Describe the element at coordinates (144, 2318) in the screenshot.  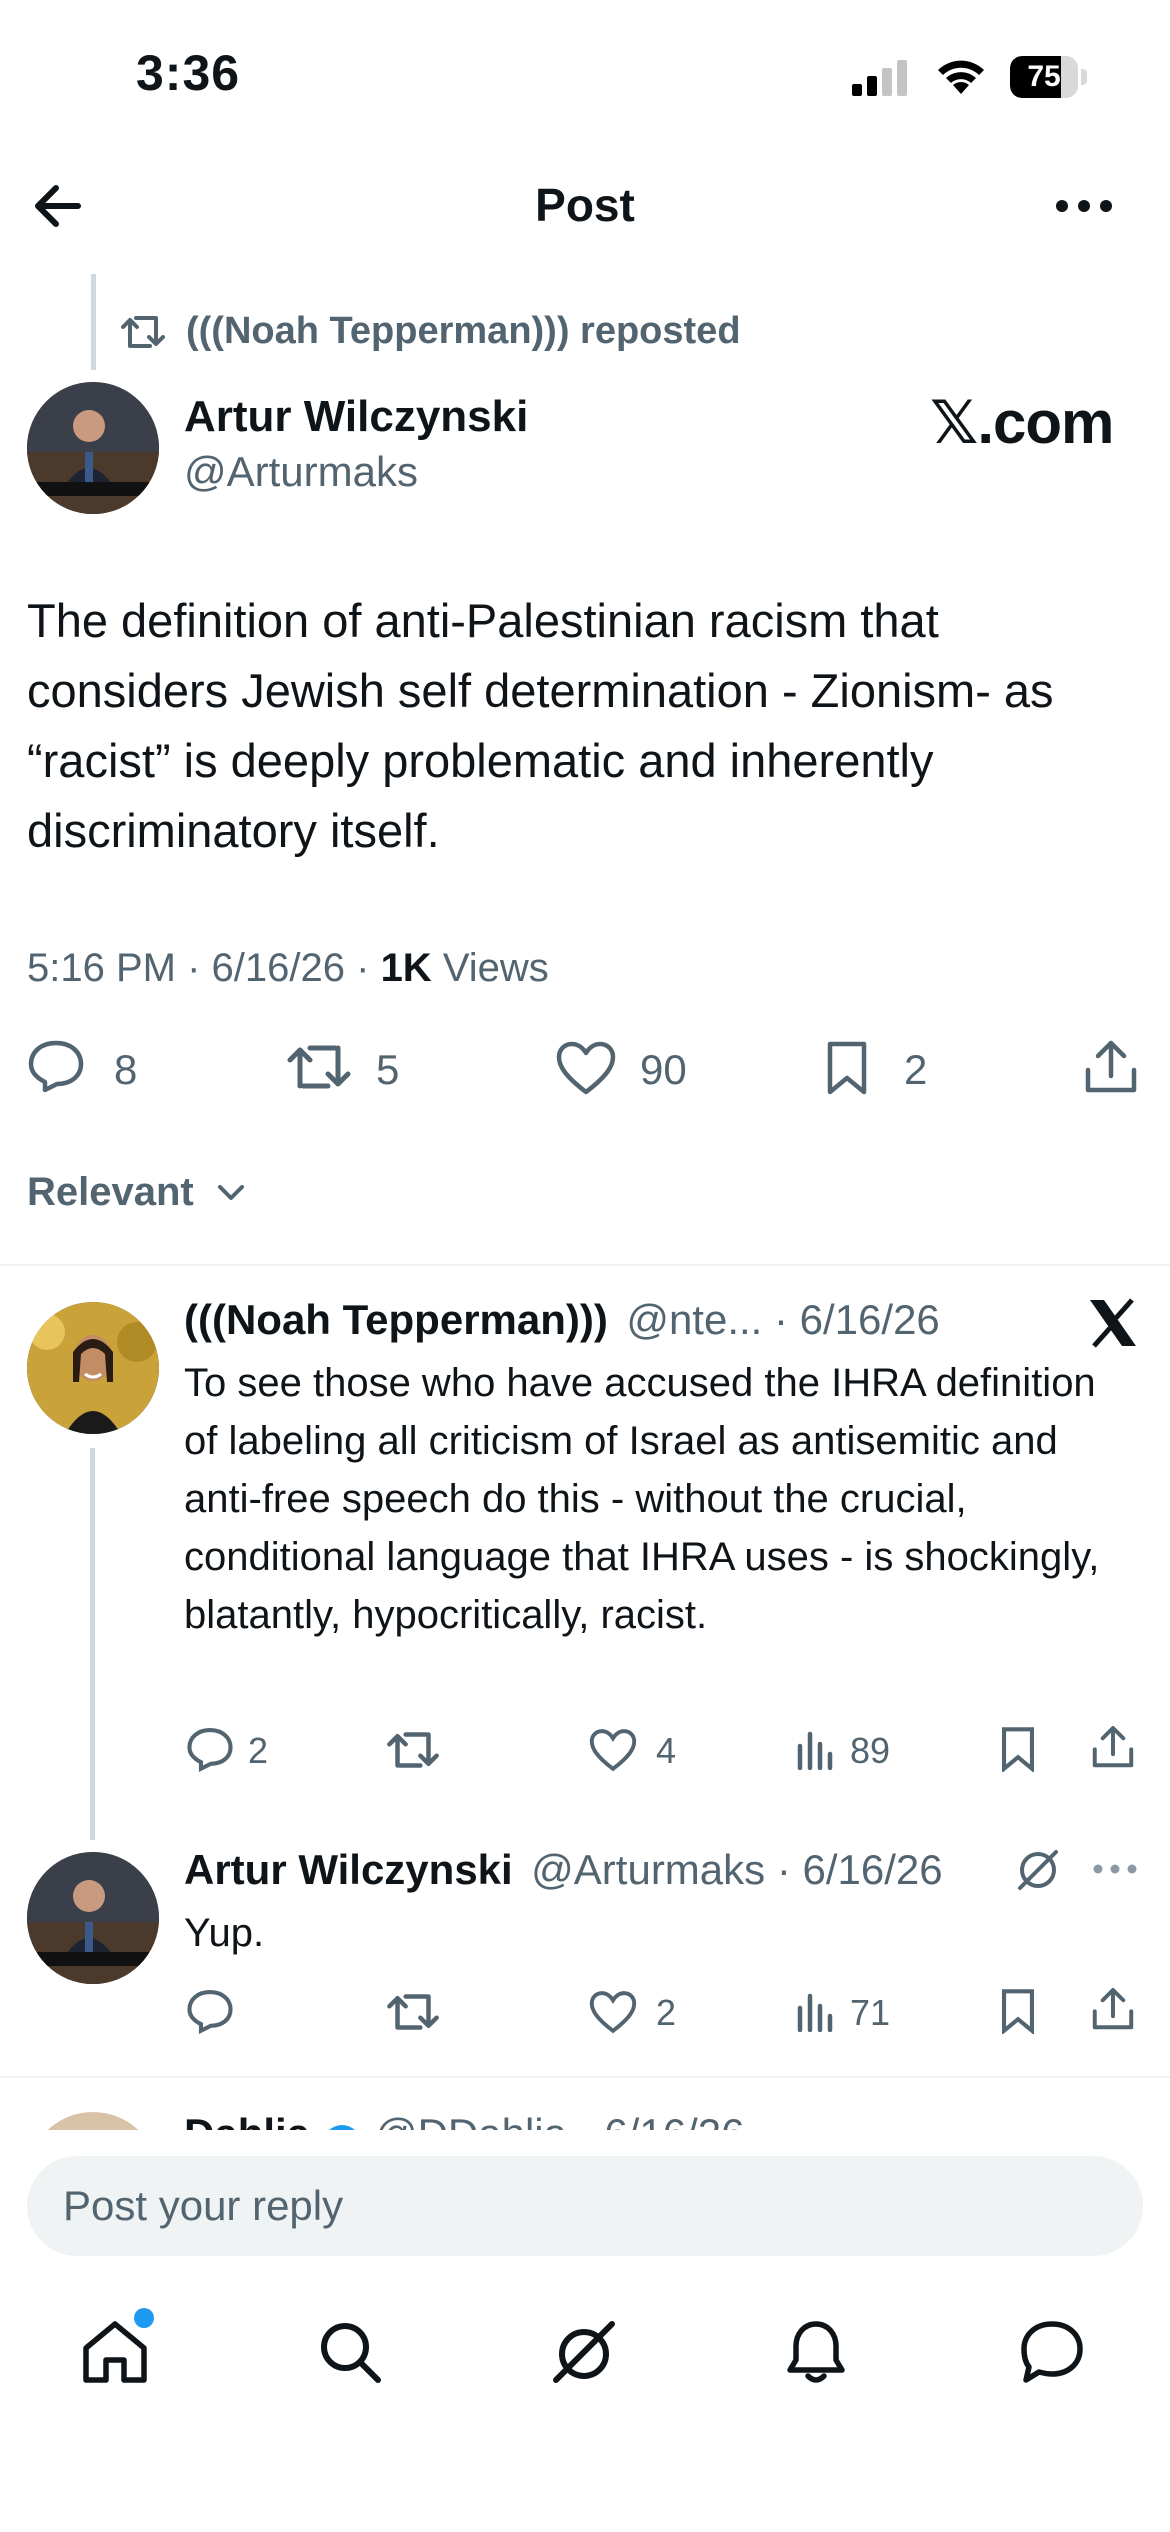
I see `notification-dot` at that location.